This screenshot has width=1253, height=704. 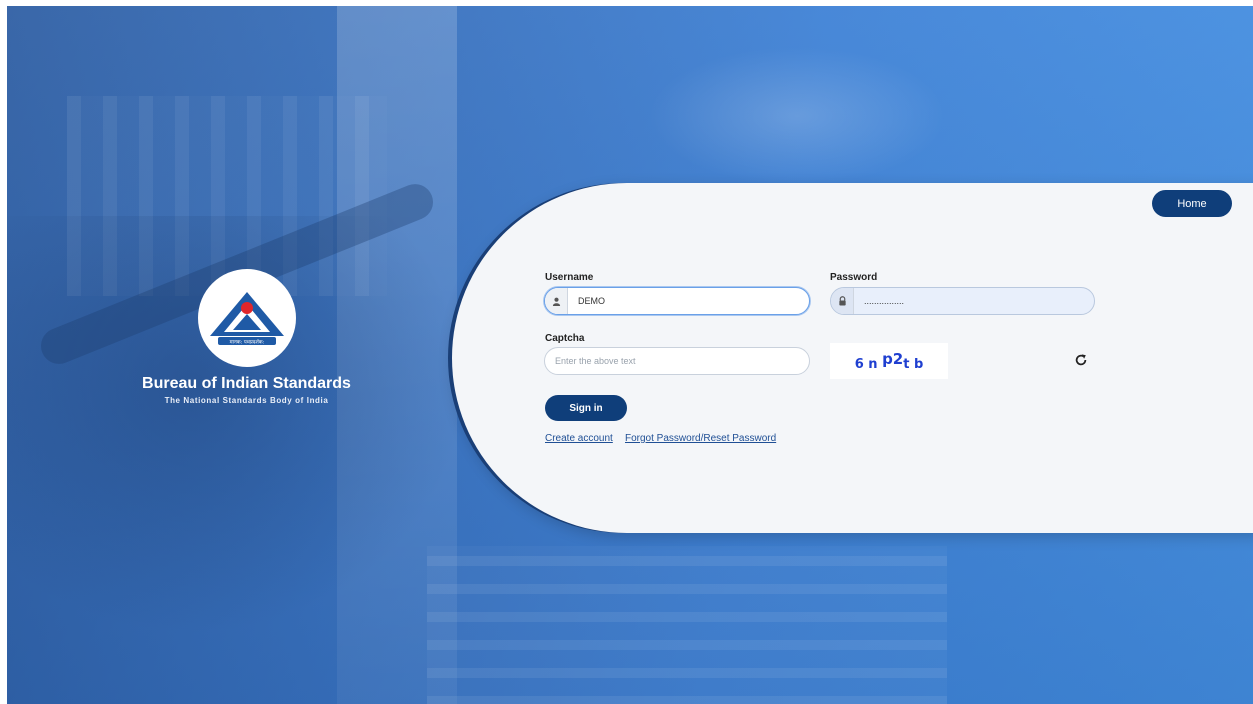 I want to click on captcha-image: 6 n p2t b, so click(x=889, y=361).